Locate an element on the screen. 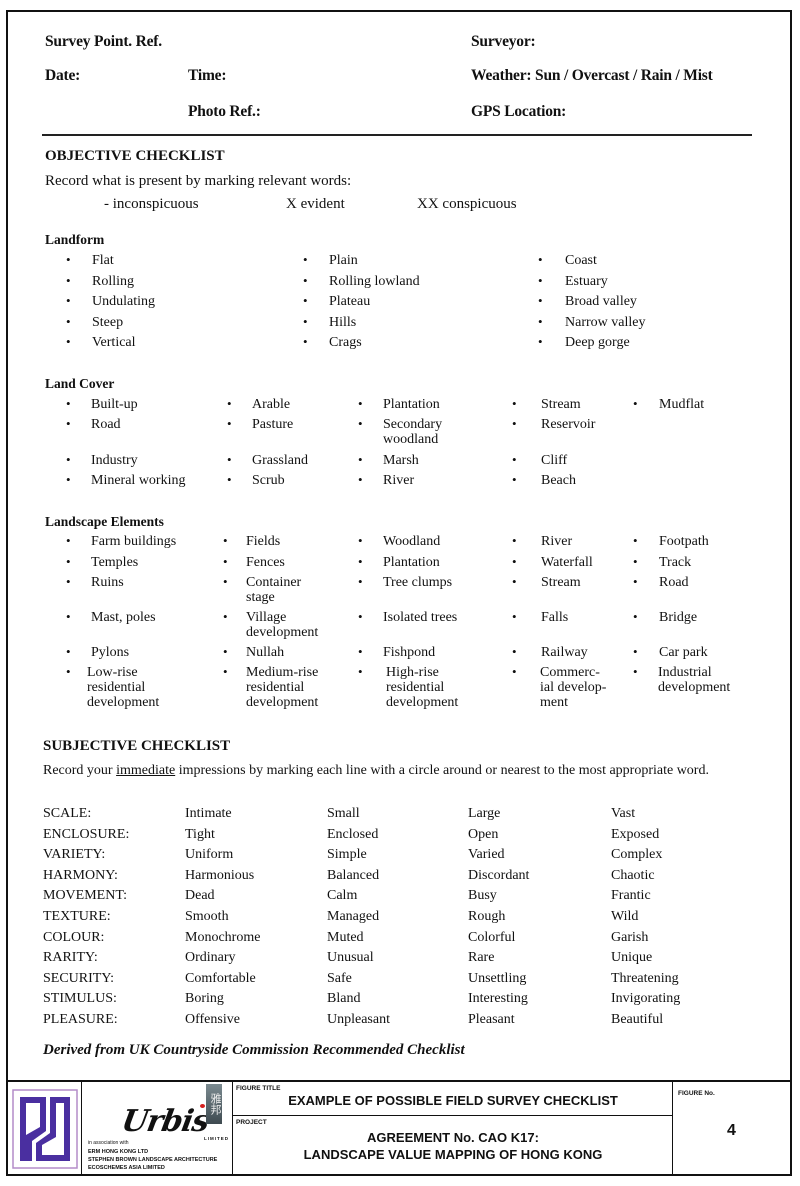 The height and width of the screenshot is (1186, 800). subjective-option: Frantic is located at coordinates (631, 896).